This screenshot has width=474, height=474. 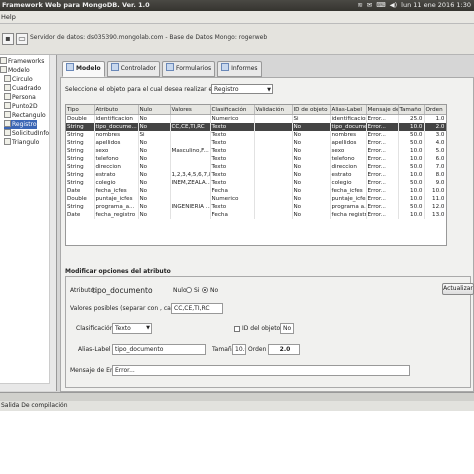 What do you see at coordinates (435, 215) in the screenshot?
I see `table-cell: 13.0` at bounding box center [435, 215].